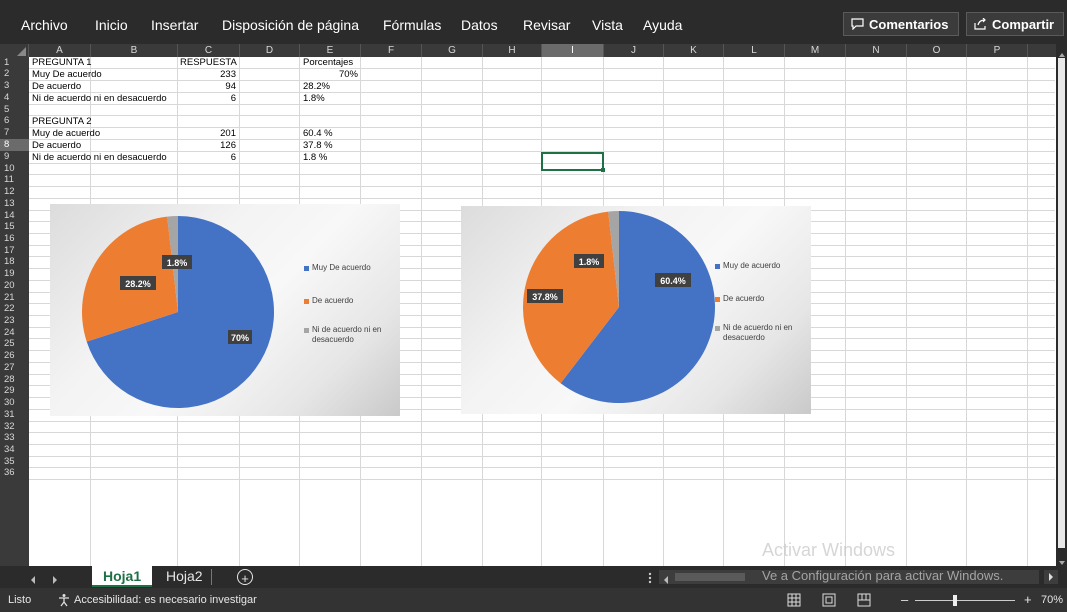 This screenshot has height=612, width=1067. Describe the element at coordinates (710, 577) in the screenshot. I see `h-scroll-thumb` at that location.